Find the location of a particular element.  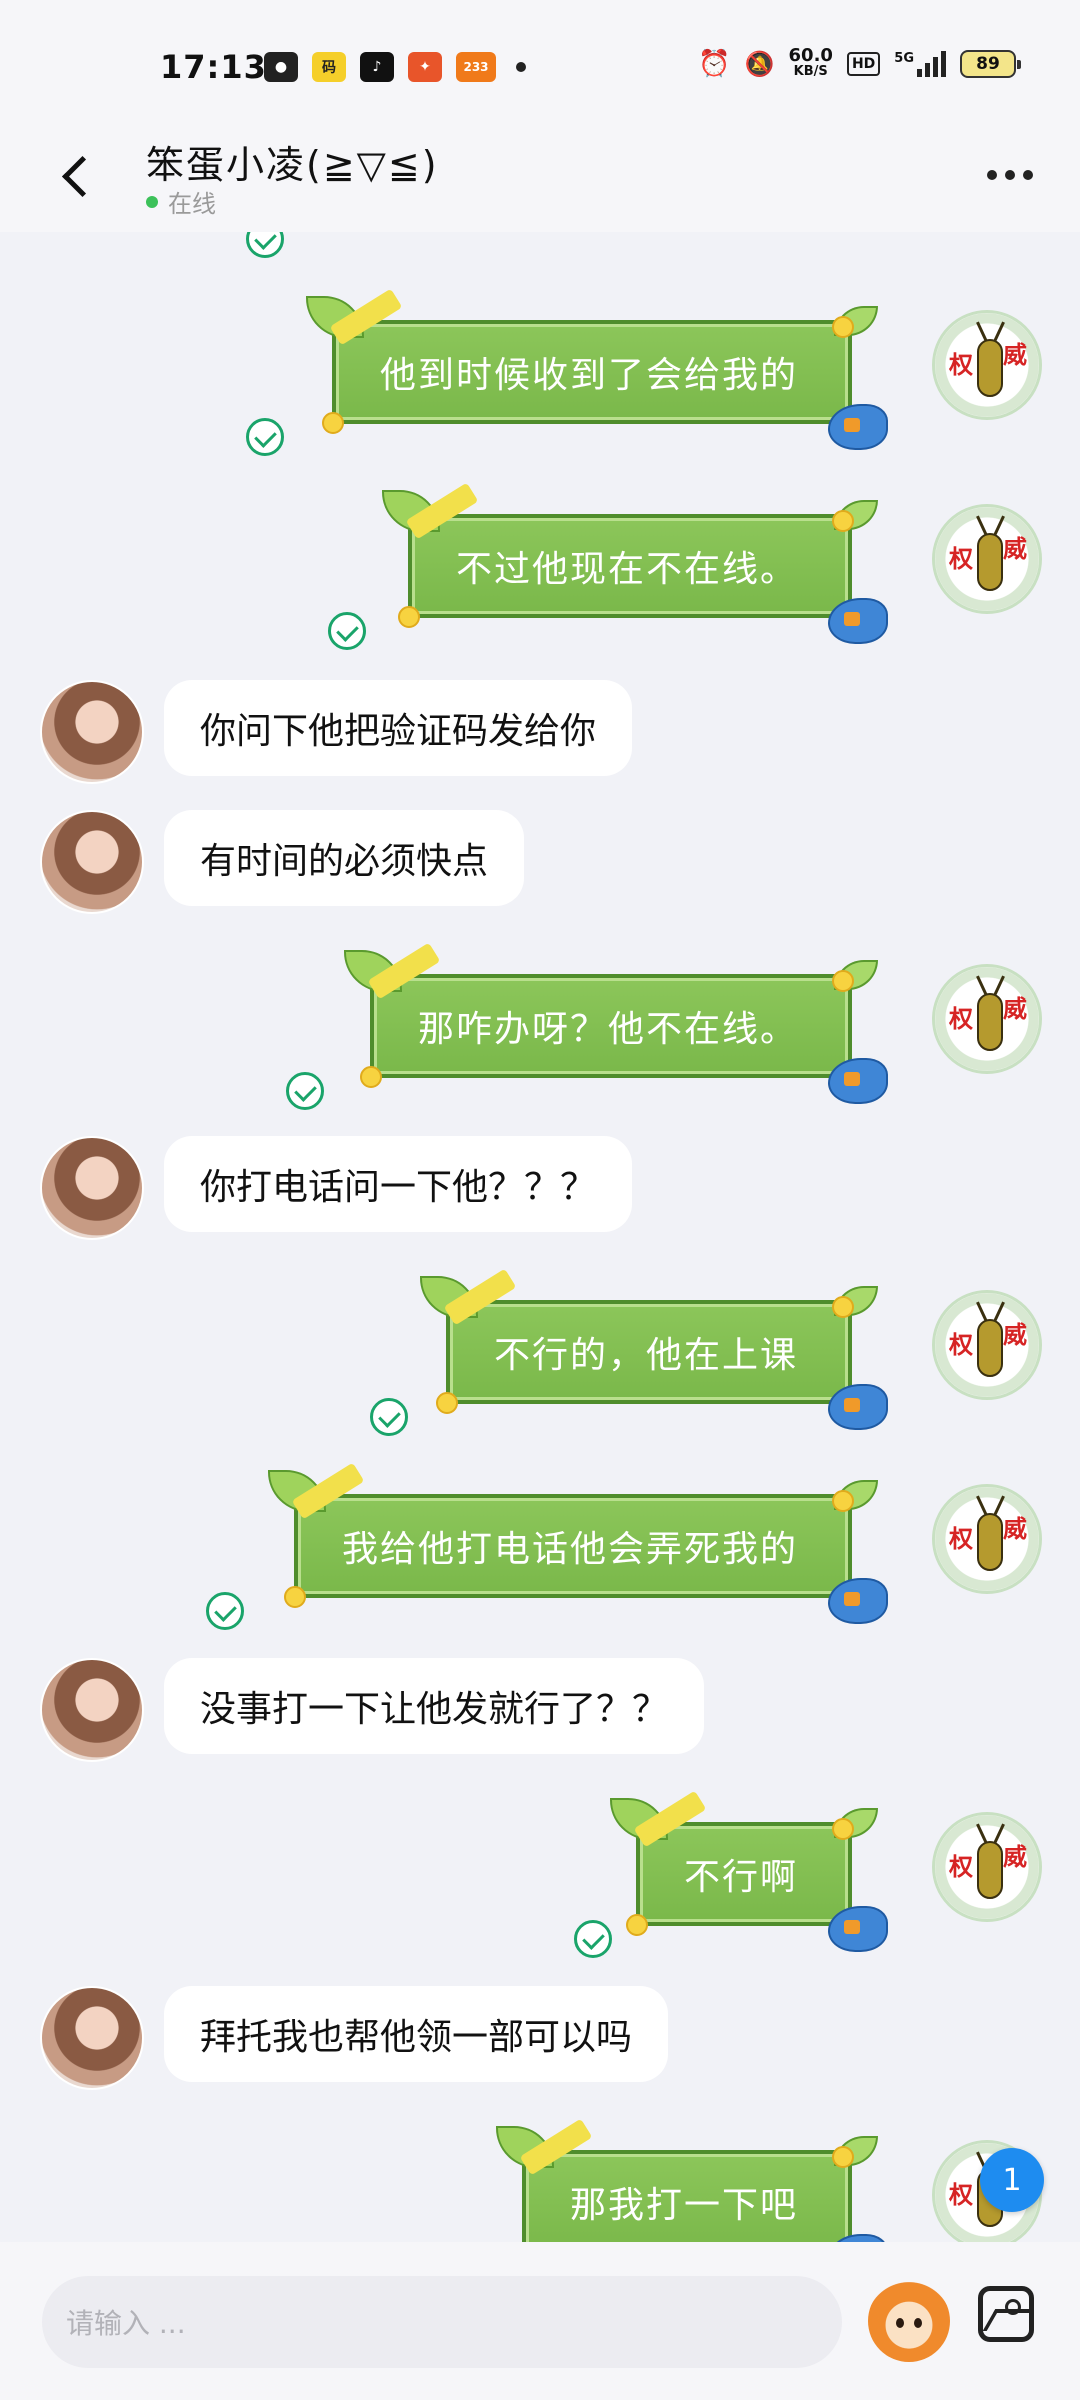

contact-name: 笨蛋小凌(≧▽≦) is located at coordinates (292, 161).